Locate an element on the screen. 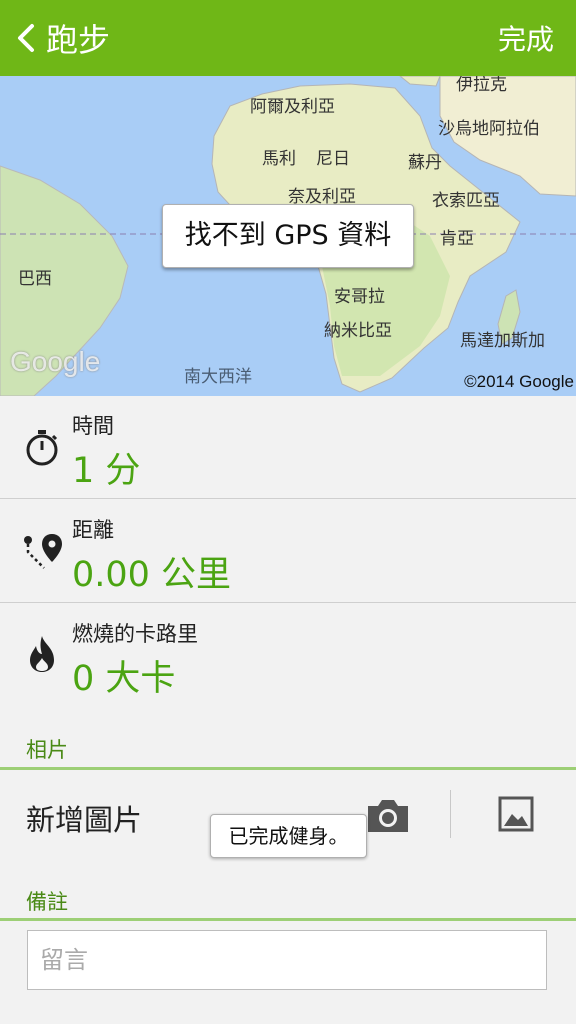 The image size is (576, 1024). distance-label: 距離 is located at coordinates (93, 530).